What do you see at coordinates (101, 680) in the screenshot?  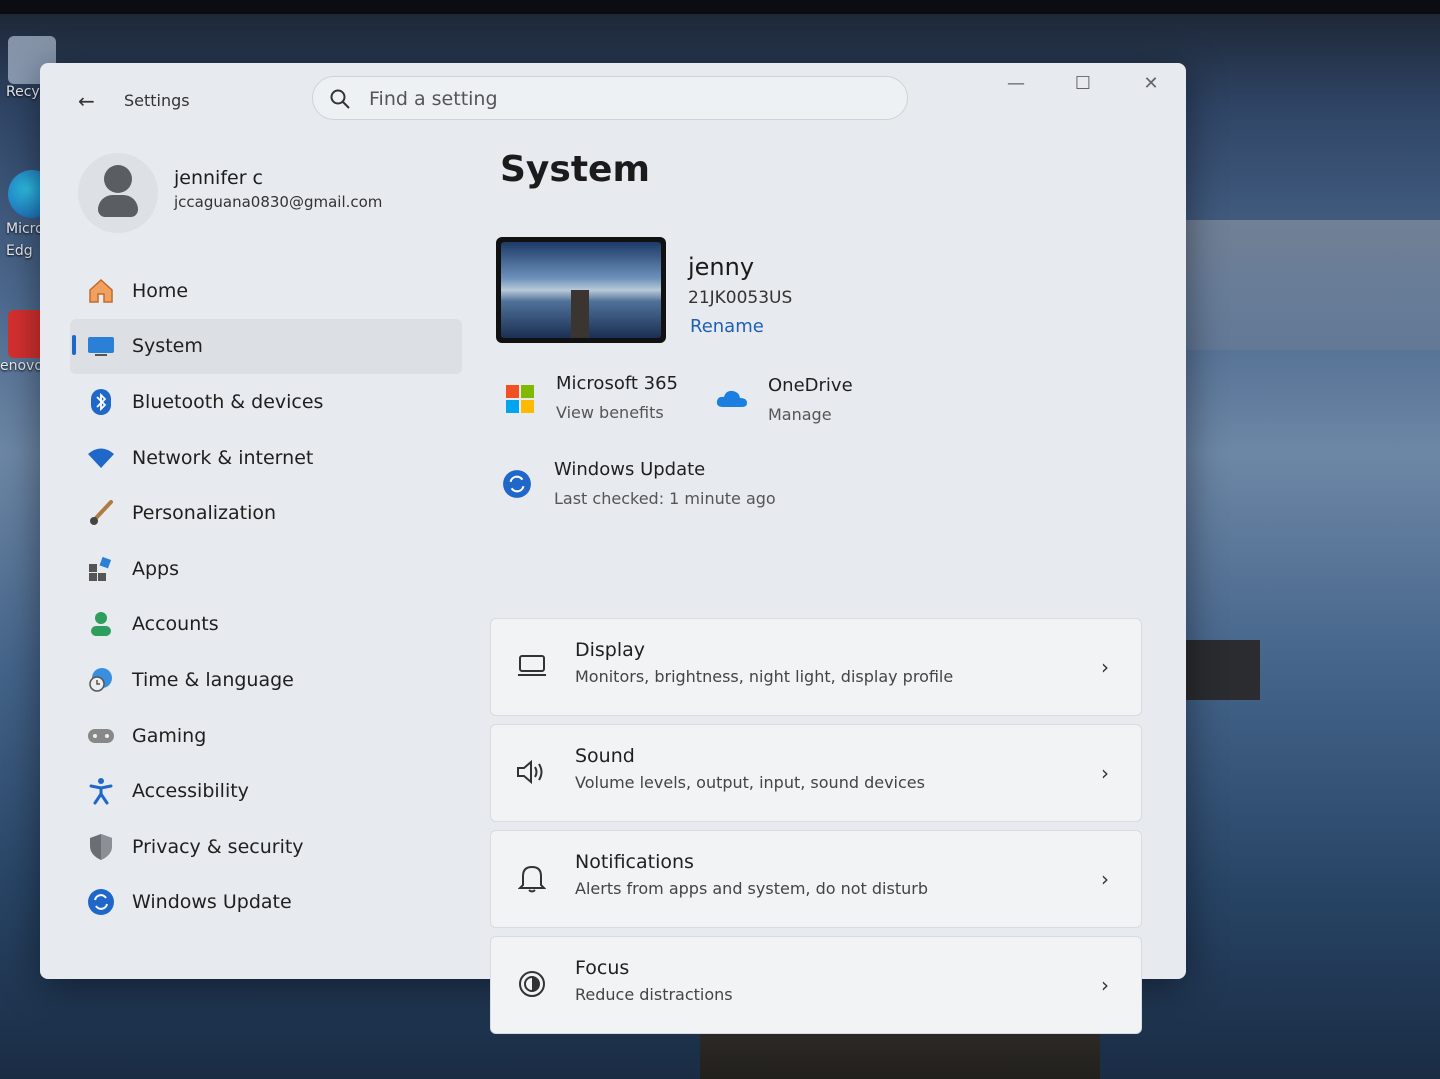 I see `globe-clock-icon` at bounding box center [101, 680].